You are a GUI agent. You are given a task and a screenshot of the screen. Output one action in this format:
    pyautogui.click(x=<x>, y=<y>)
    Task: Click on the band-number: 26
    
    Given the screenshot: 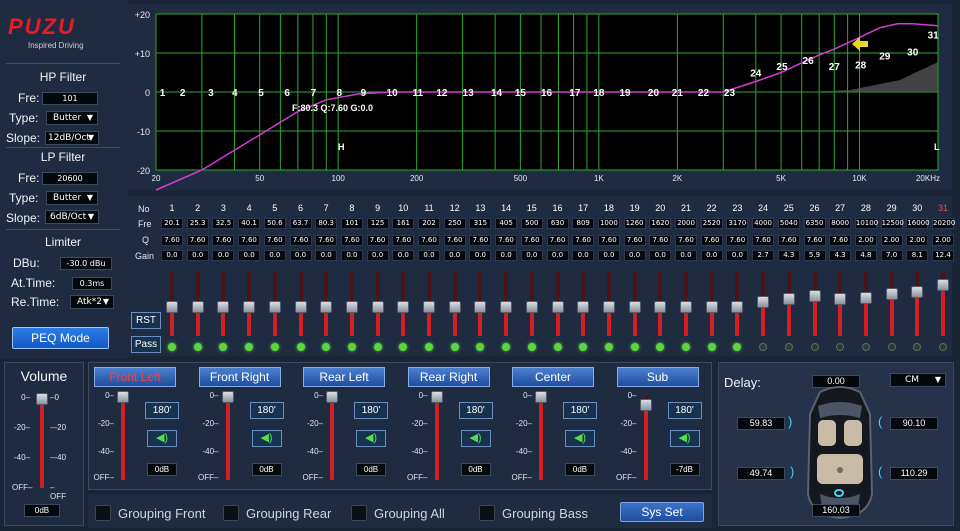 What is the action you would take?
    pyautogui.click(x=815, y=208)
    